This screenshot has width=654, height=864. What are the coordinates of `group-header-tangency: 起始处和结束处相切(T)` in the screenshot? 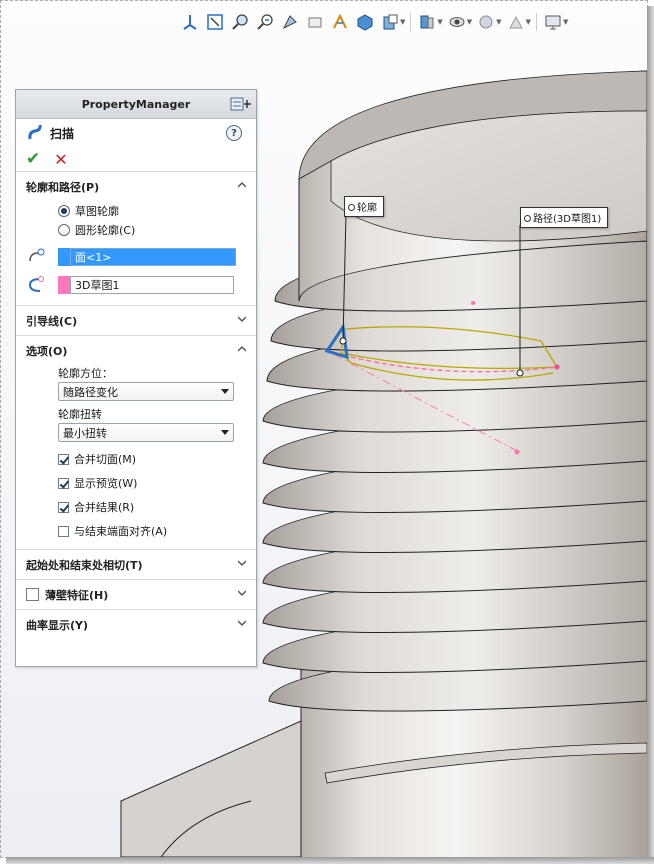 It's located at (136, 564).